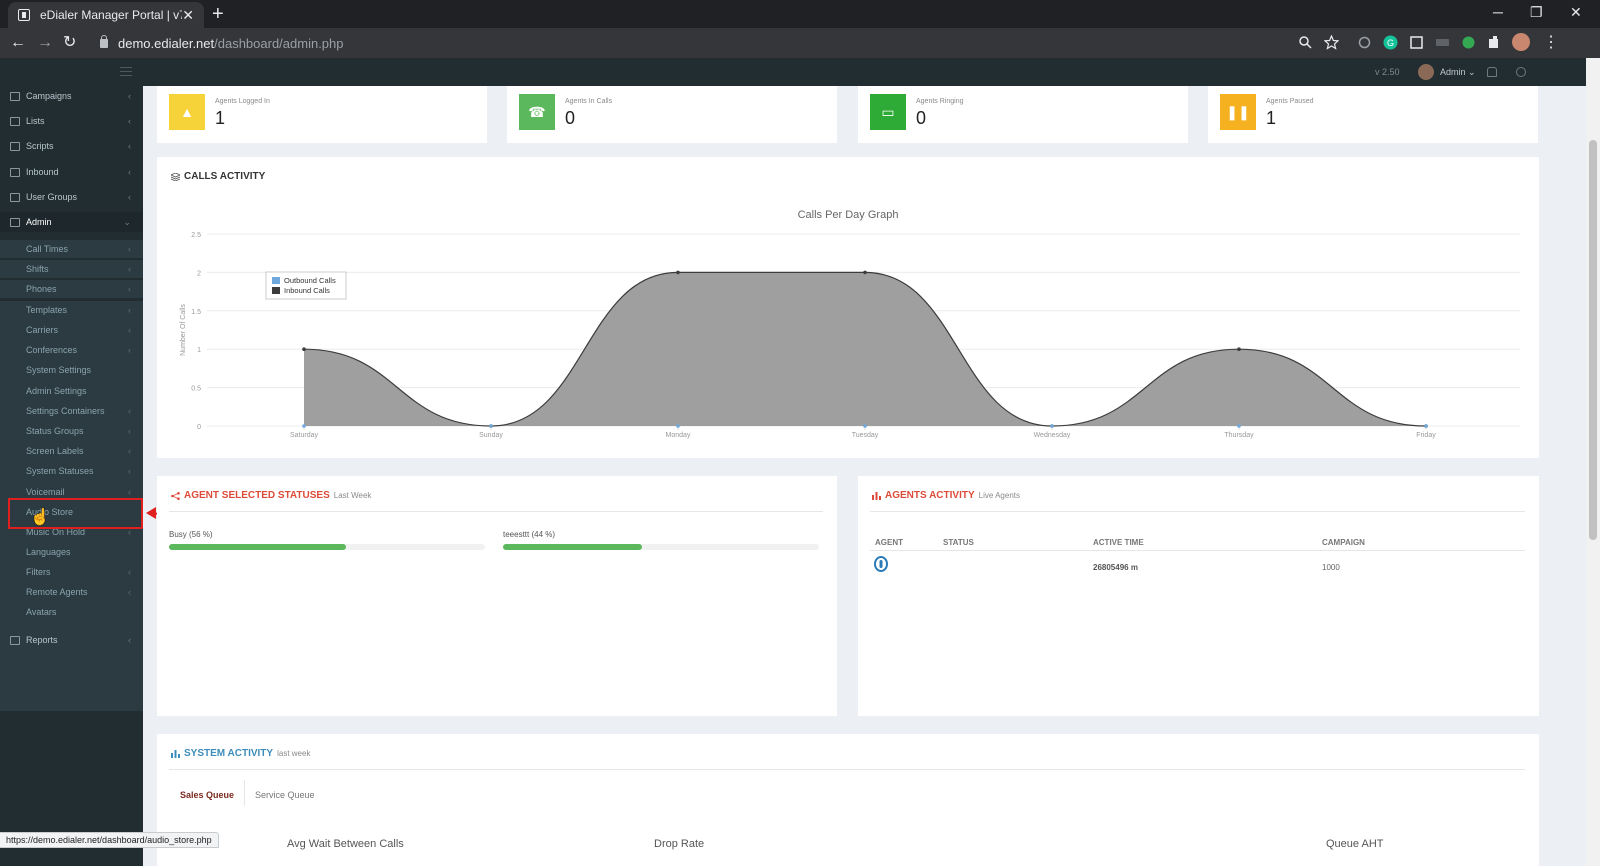  What do you see at coordinates (71, 592) in the screenshot?
I see `sidebar-subitem-remote-agents: Remote Agents ‹` at bounding box center [71, 592].